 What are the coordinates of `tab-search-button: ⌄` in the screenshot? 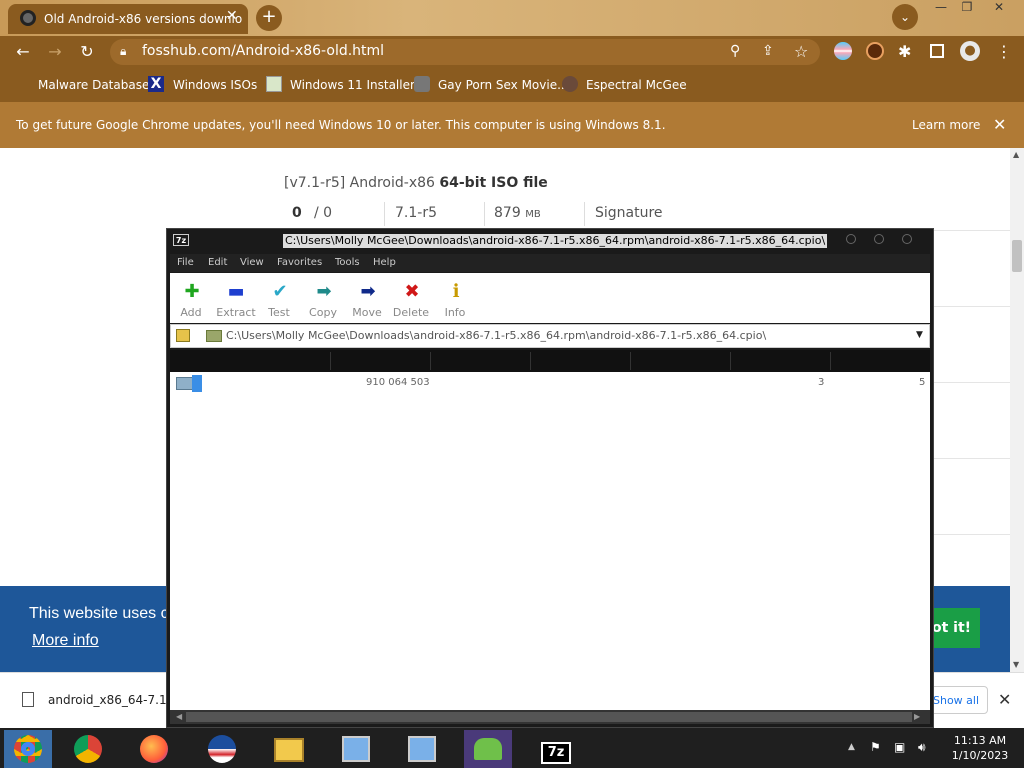 It's located at (905, 17).